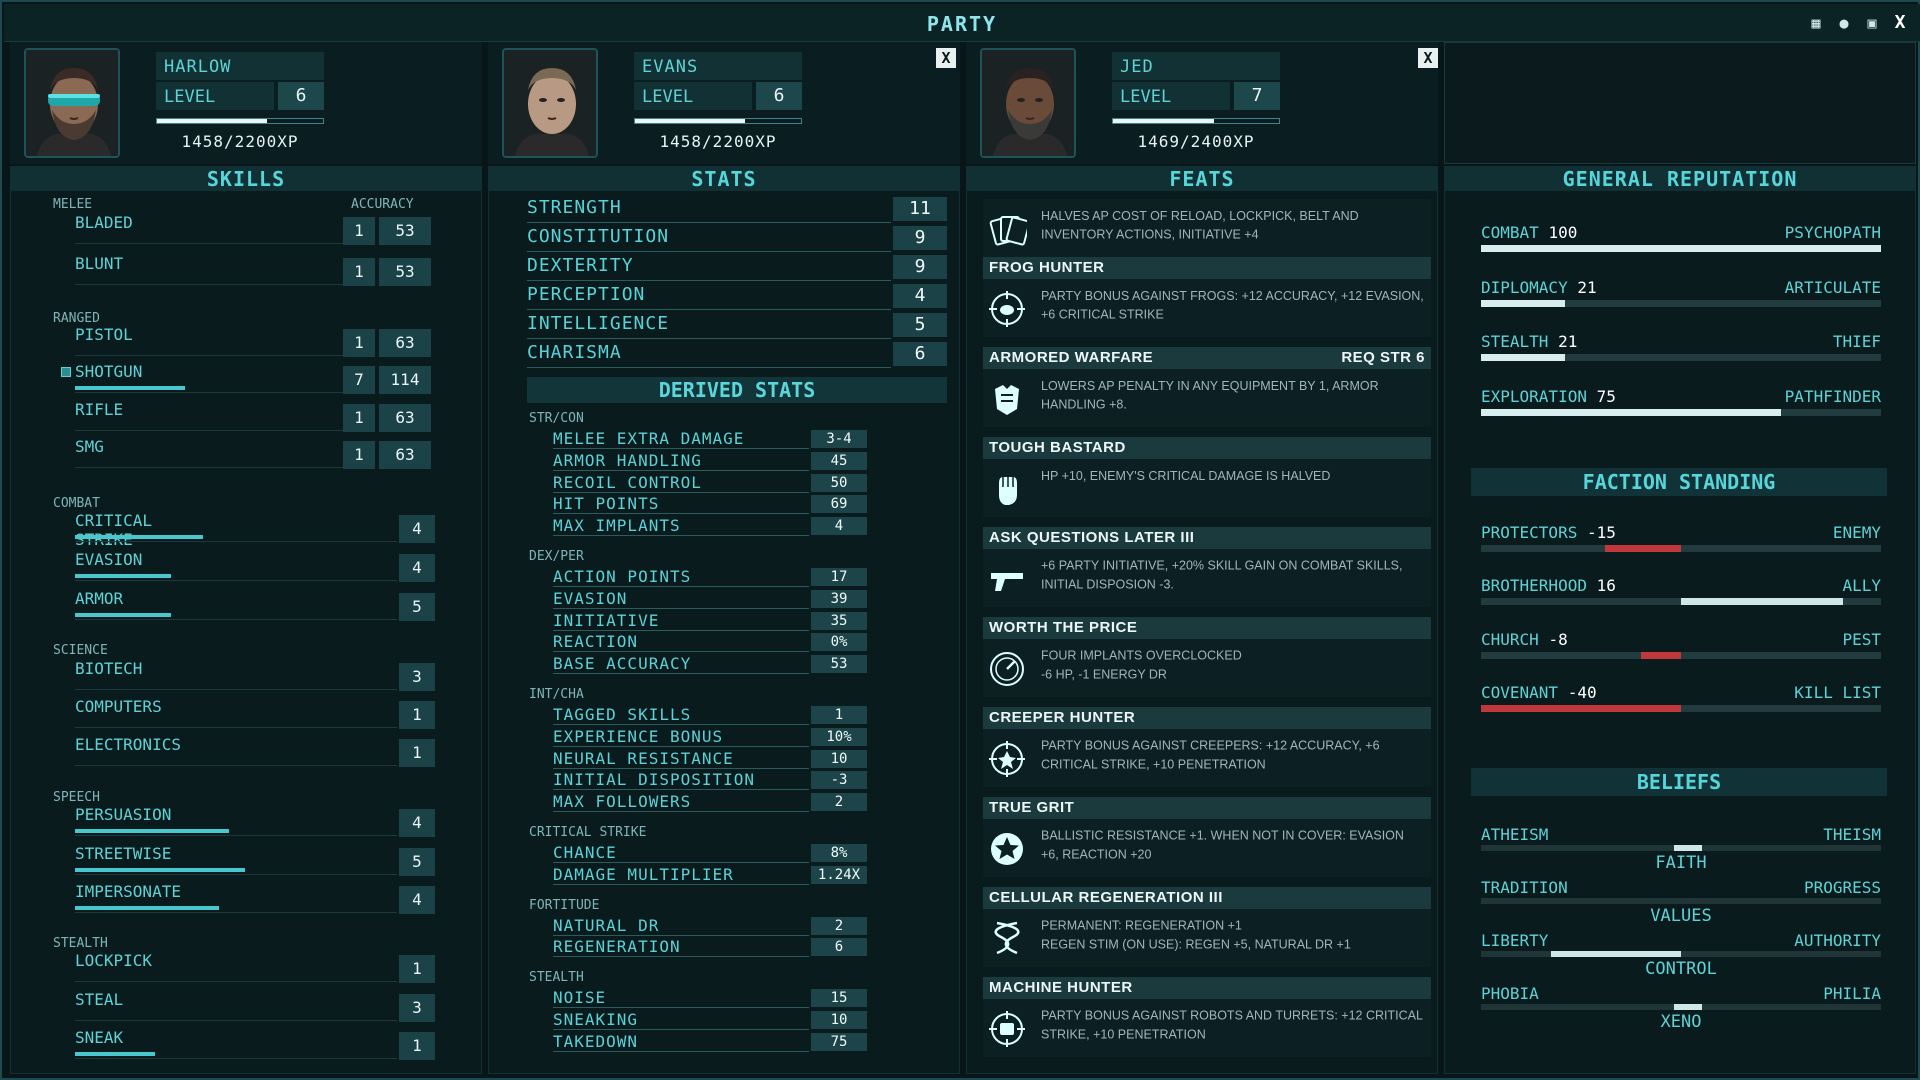 The image size is (1920, 1080). I want to click on derived-stat-row: MELEE EXTRA DAMAGE 3-4, so click(710, 439).